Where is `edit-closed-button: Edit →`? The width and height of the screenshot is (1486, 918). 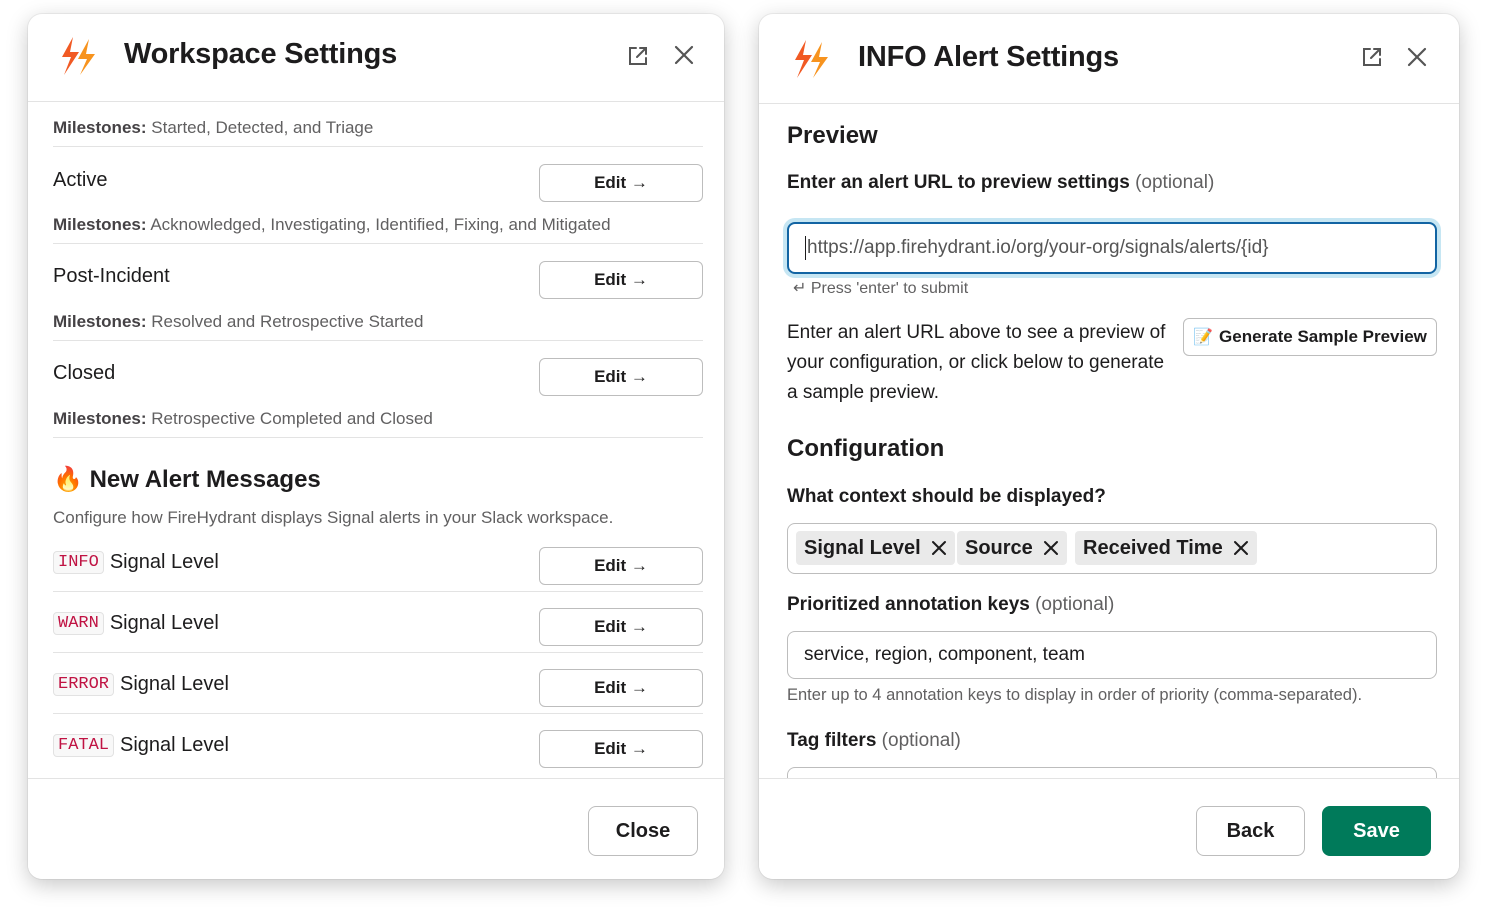 edit-closed-button: Edit → is located at coordinates (621, 377).